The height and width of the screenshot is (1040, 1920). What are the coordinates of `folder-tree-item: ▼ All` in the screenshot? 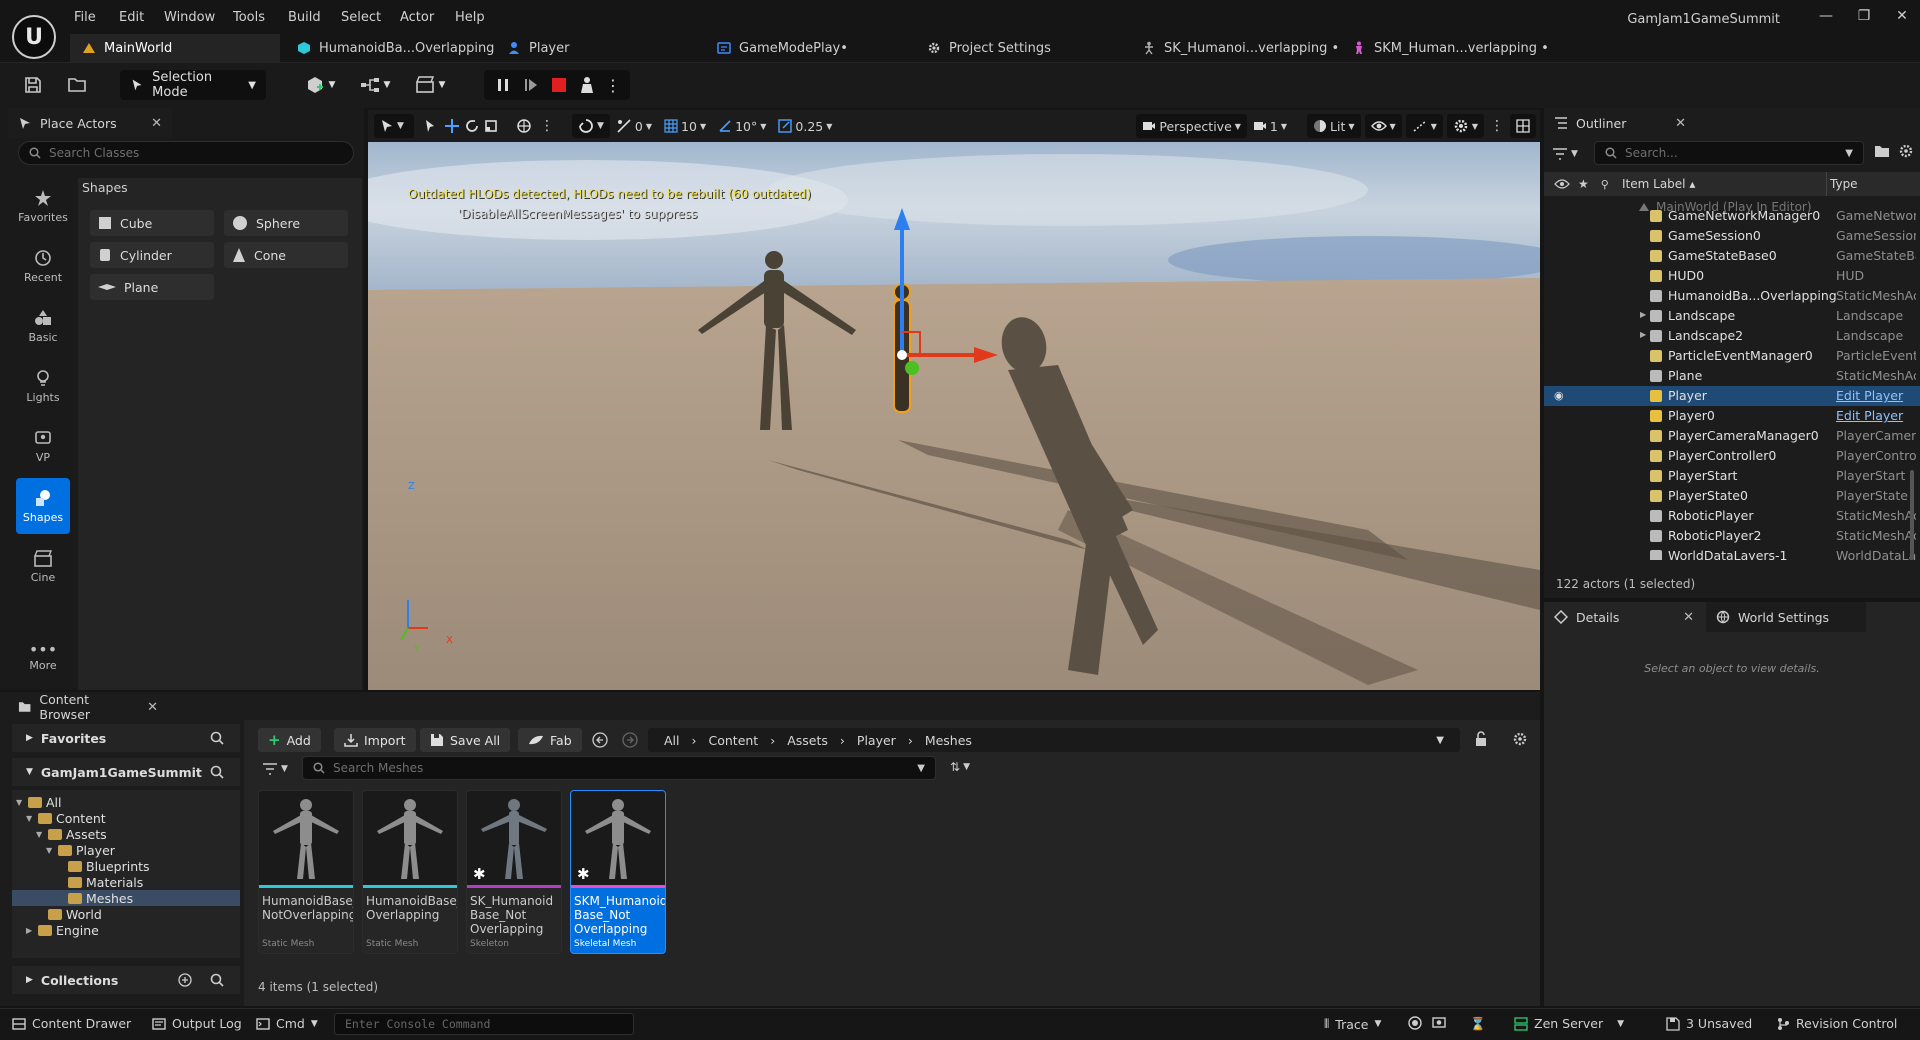 It's located at (126, 802).